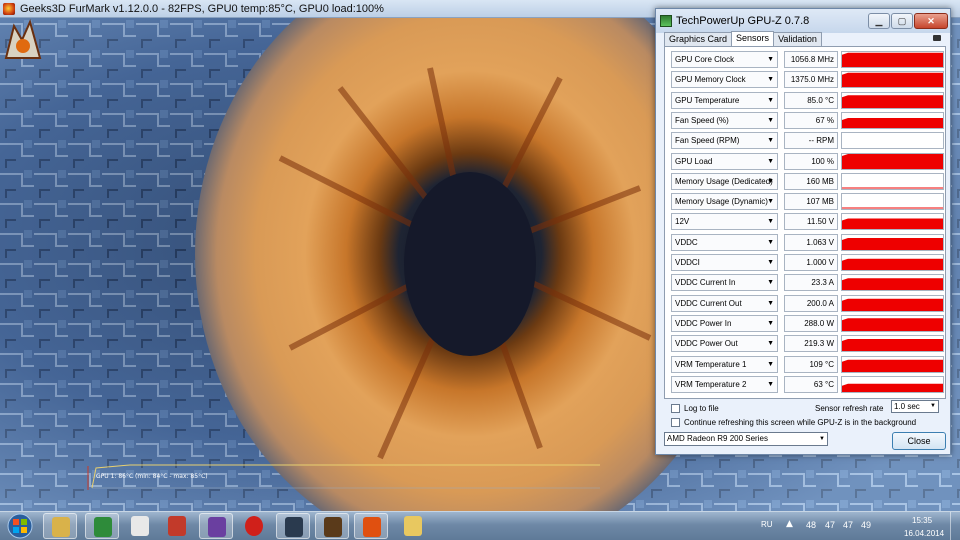 Image resolution: width=960 pixels, height=540 pixels. I want to click on sensor-row: VRM Temperature 1 ▼ 109 °C, so click(807, 364).